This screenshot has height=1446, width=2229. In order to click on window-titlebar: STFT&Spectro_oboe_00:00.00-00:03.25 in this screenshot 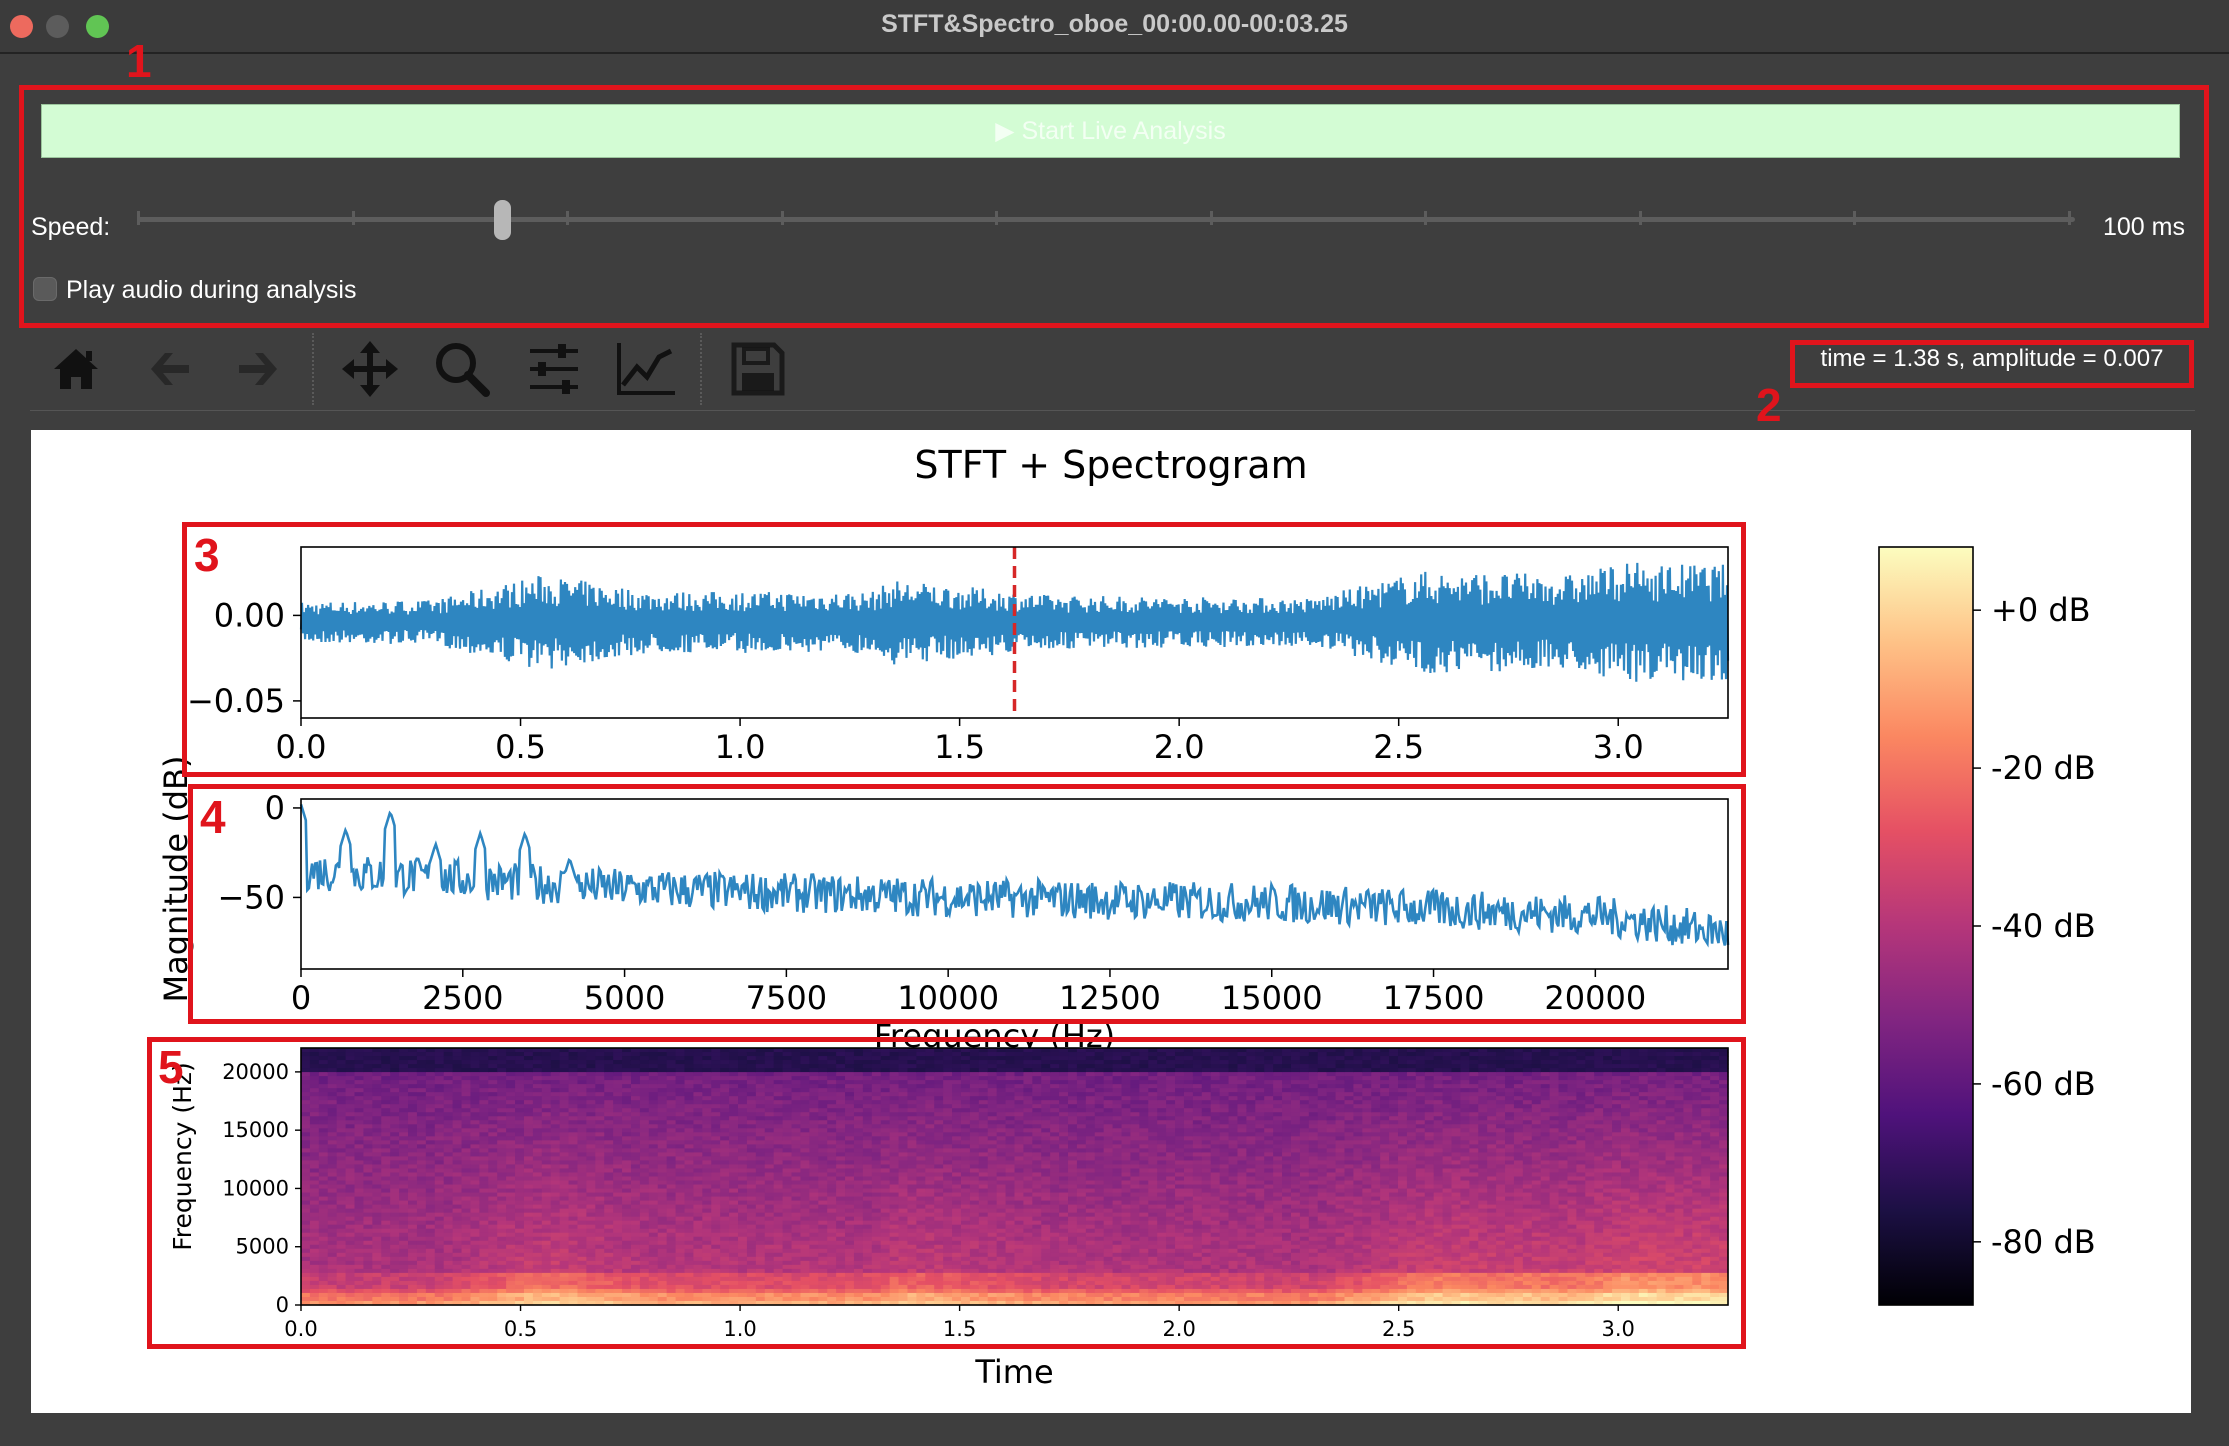, I will do `click(1114, 27)`.